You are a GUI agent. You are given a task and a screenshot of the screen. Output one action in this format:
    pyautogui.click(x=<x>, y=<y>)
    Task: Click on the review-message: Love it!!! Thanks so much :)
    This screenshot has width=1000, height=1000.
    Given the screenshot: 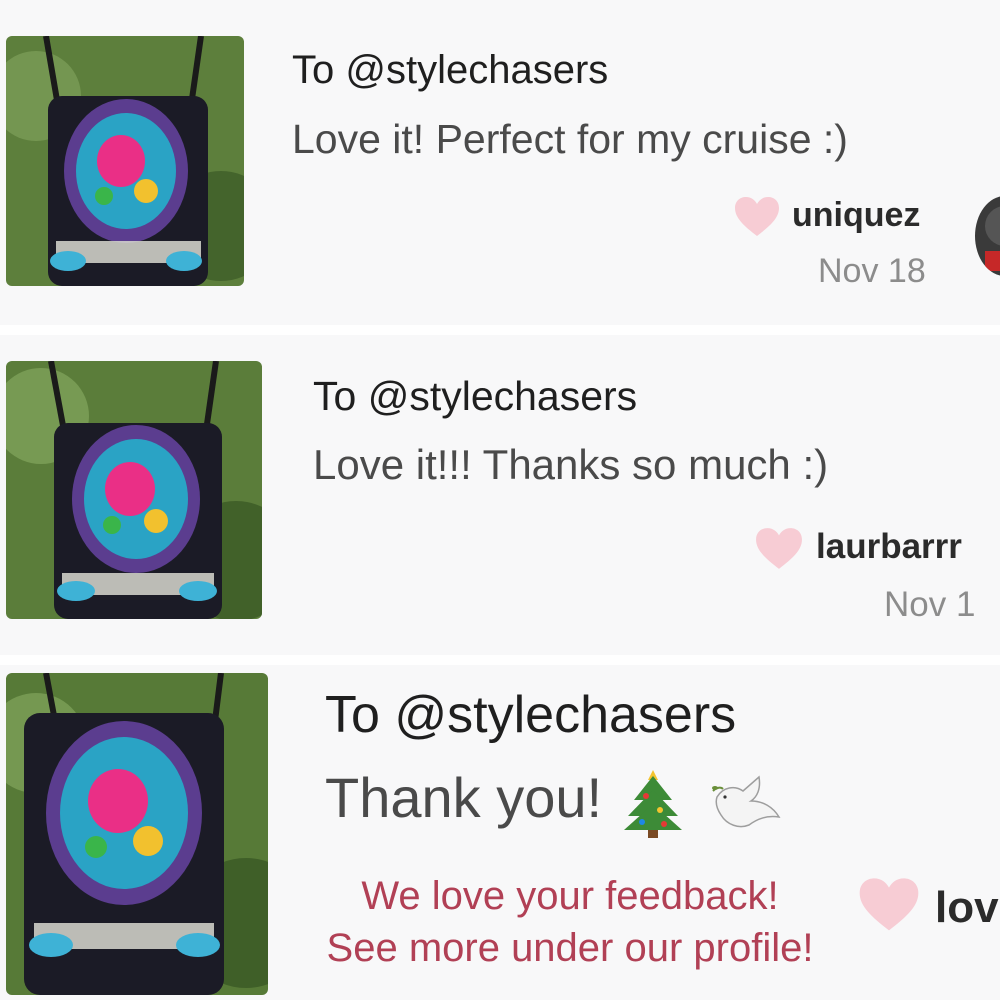 What is the action you would take?
    pyautogui.click(x=571, y=464)
    